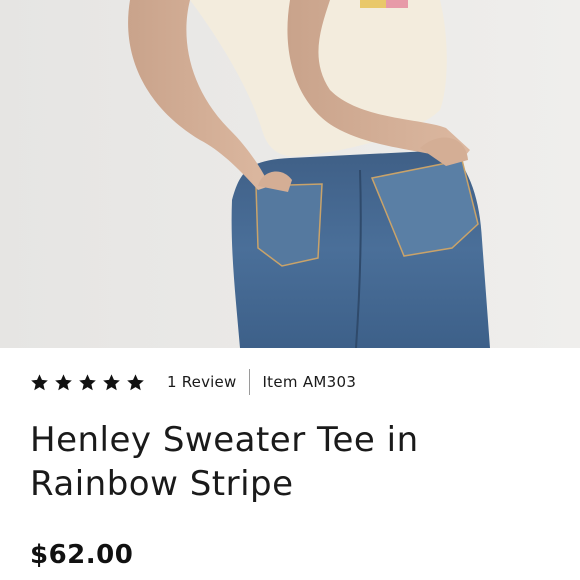 The height and width of the screenshot is (580, 580). What do you see at coordinates (250, 382) in the screenshot?
I see `meta-divider` at bounding box center [250, 382].